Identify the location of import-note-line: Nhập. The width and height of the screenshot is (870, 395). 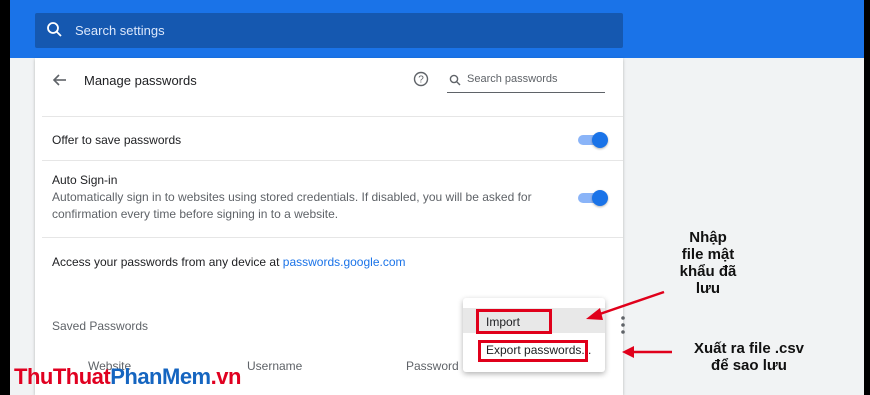
(708, 237).